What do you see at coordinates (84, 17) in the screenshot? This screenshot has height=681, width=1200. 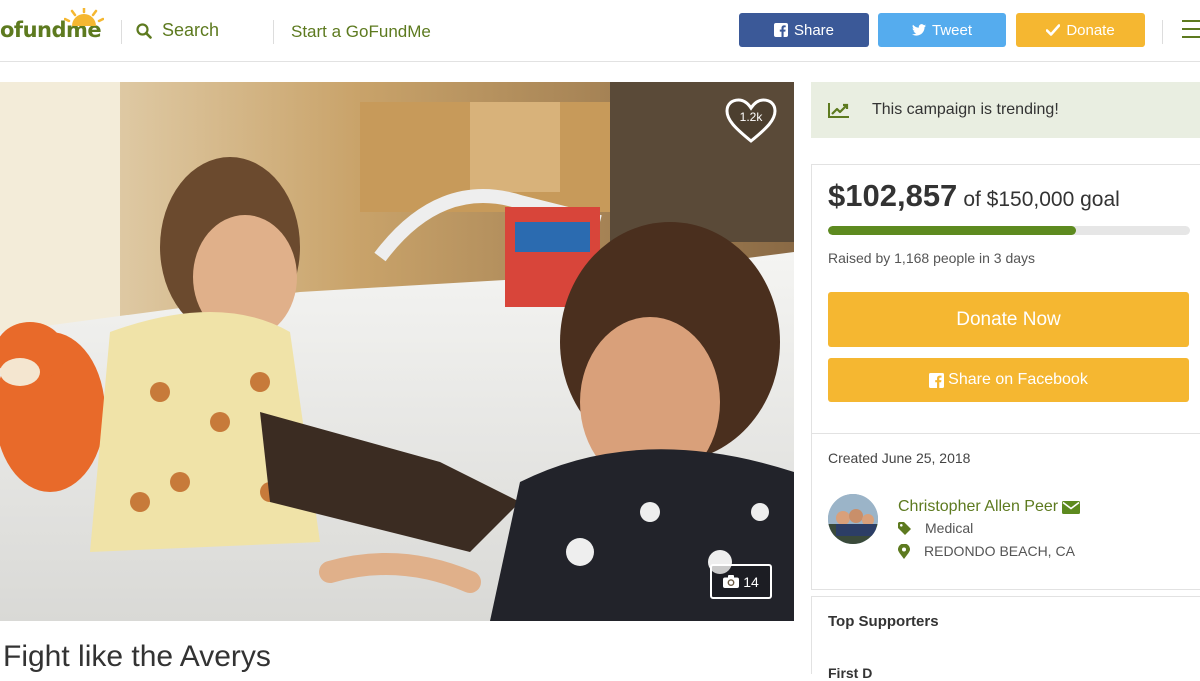 I see `logo-sun-icon` at bounding box center [84, 17].